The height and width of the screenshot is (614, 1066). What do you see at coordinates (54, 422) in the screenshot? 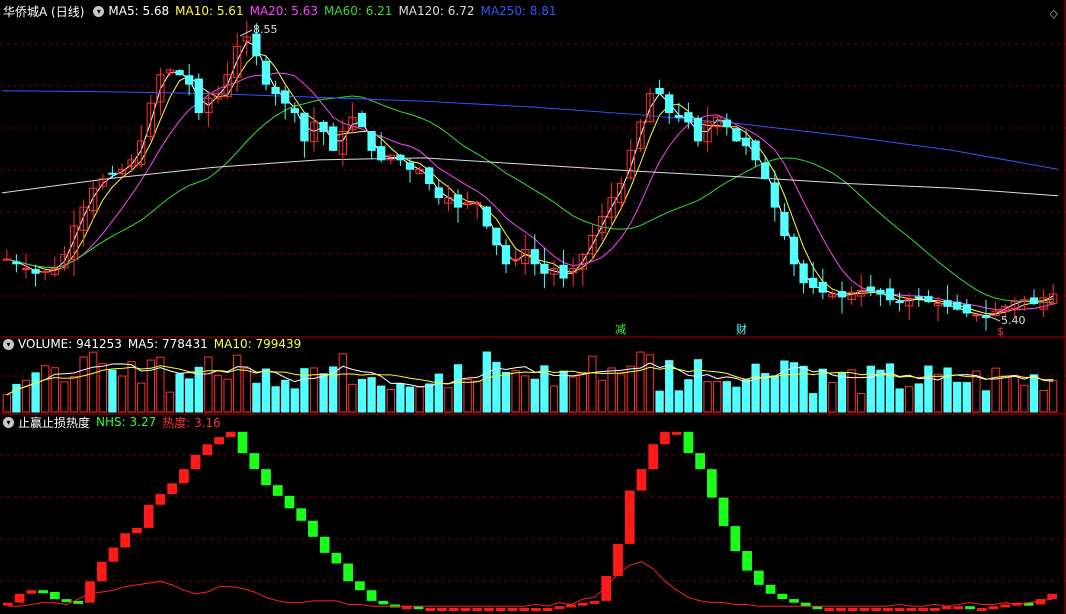
I see `indicator-name: 止赢止损热度` at bounding box center [54, 422].